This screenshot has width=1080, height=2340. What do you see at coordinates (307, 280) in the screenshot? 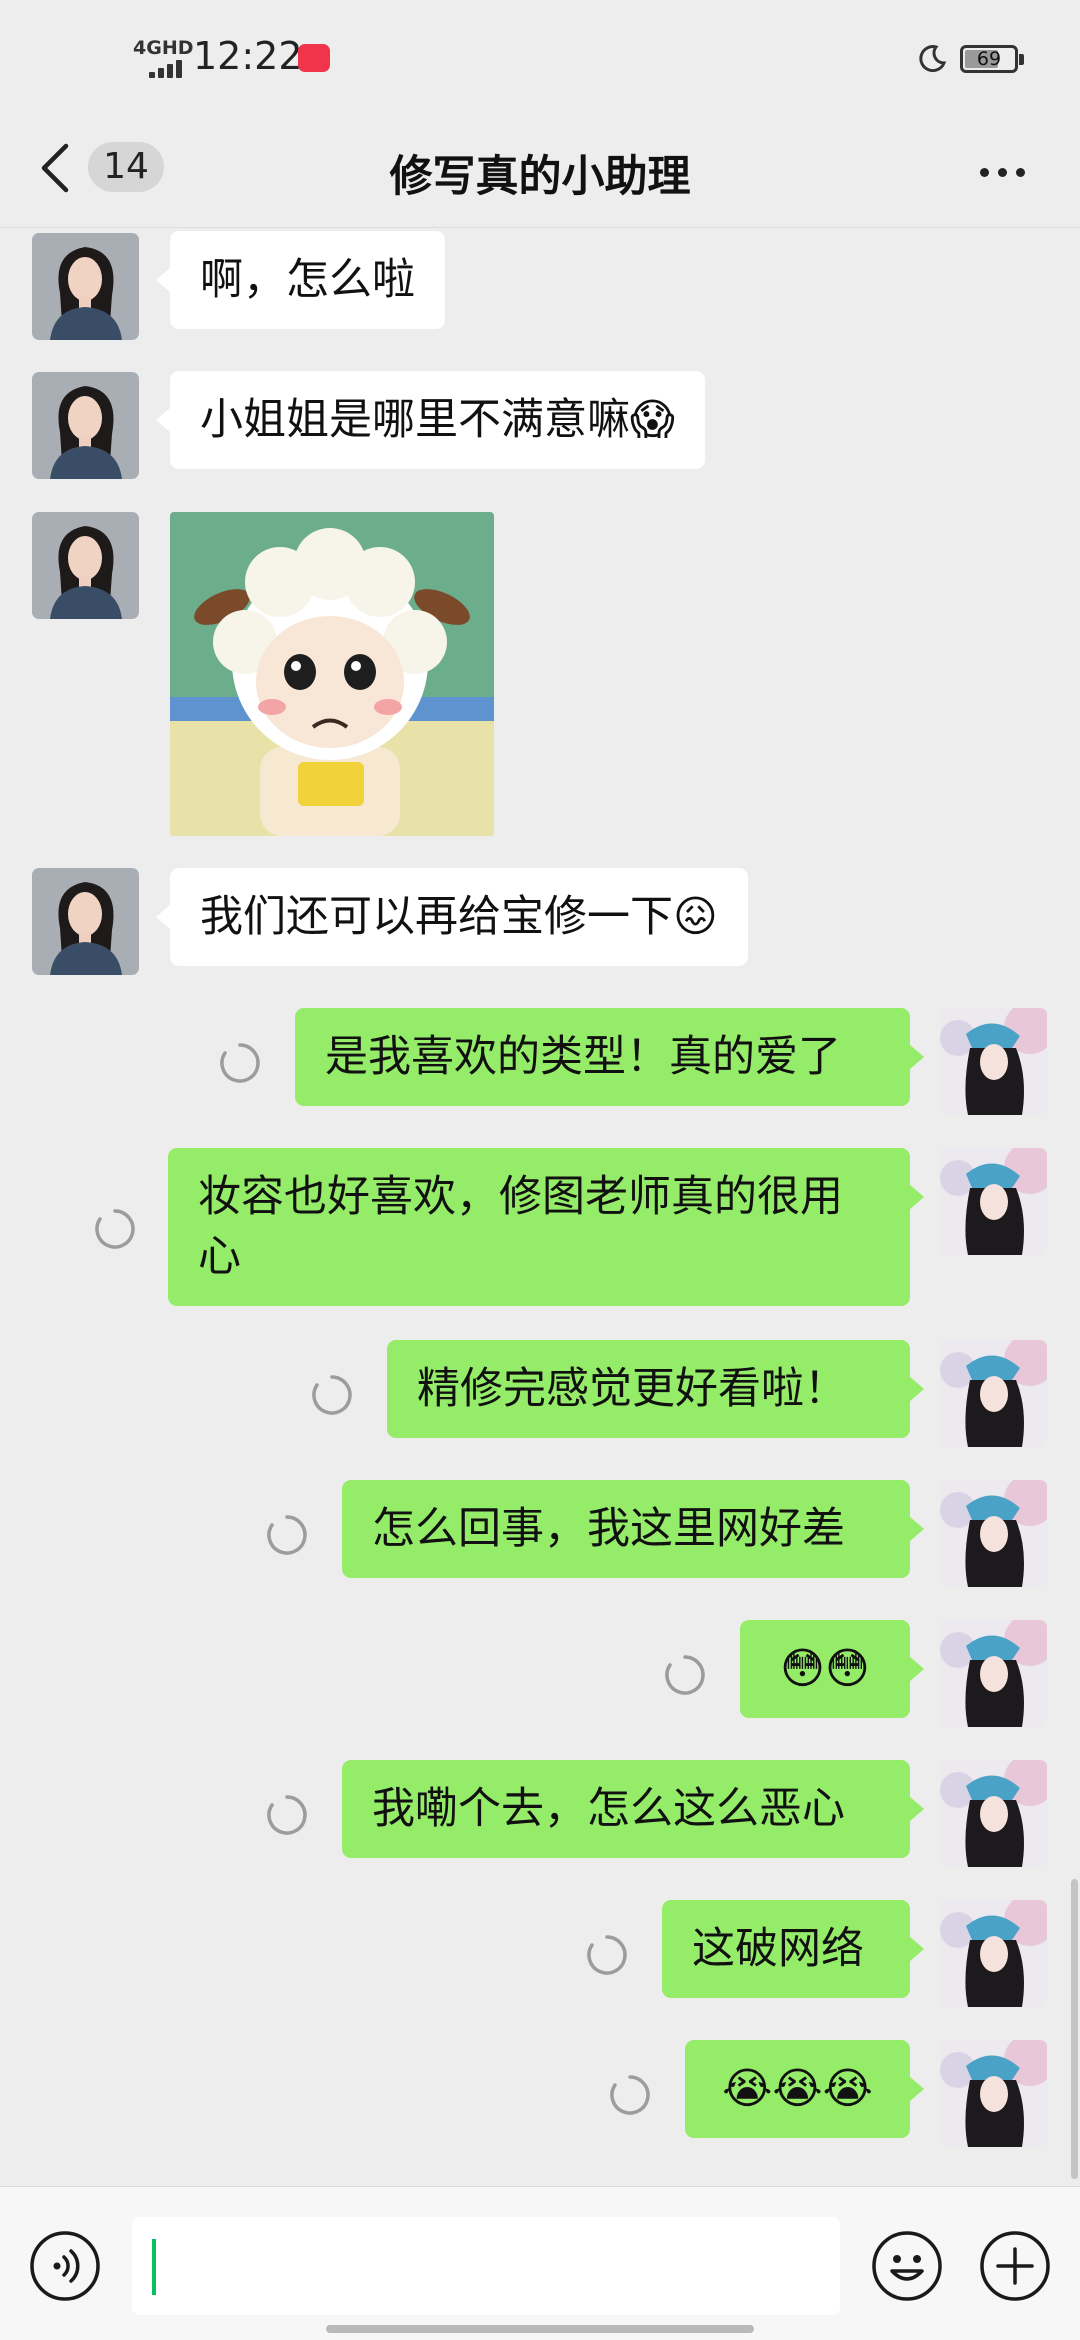
I see `message-text: 啊，怎么啦` at bounding box center [307, 280].